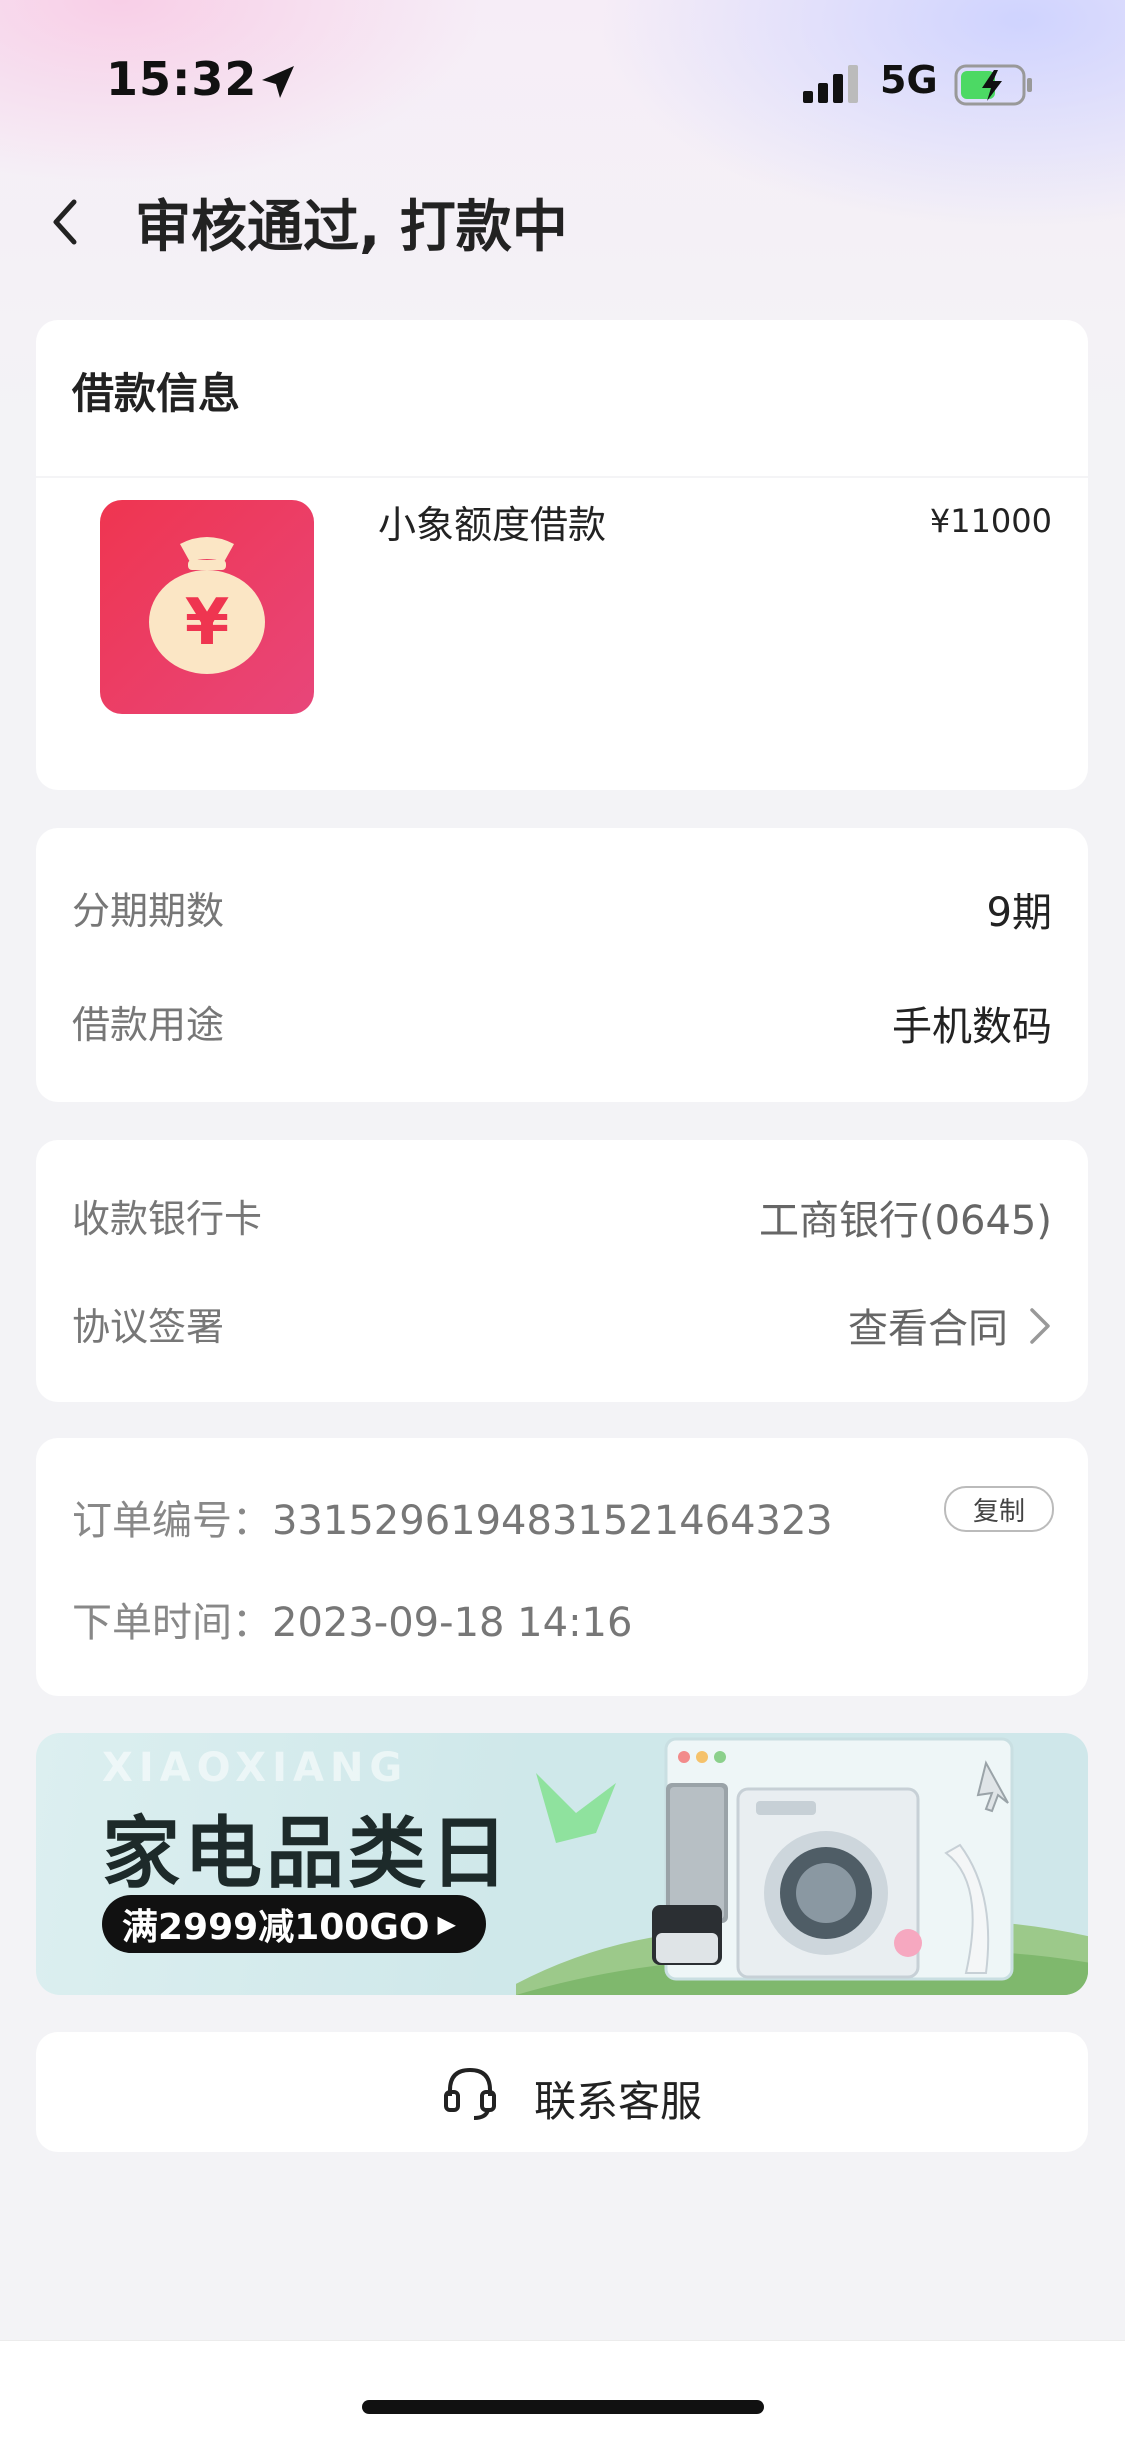 The height and width of the screenshot is (2440, 1125). I want to click on order-time-value: 2023-09-18 14:16, so click(452, 1623).